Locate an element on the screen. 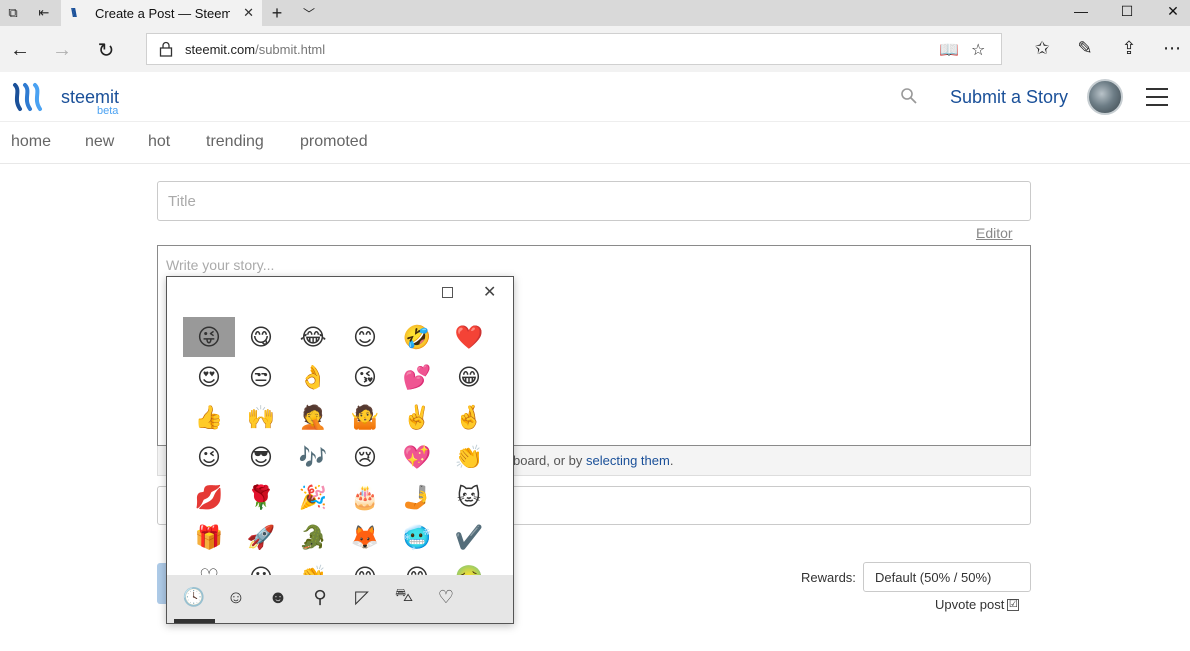 The width and height of the screenshot is (1190, 651). emoji-cell: 😍 is located at coordinates (209, 377).